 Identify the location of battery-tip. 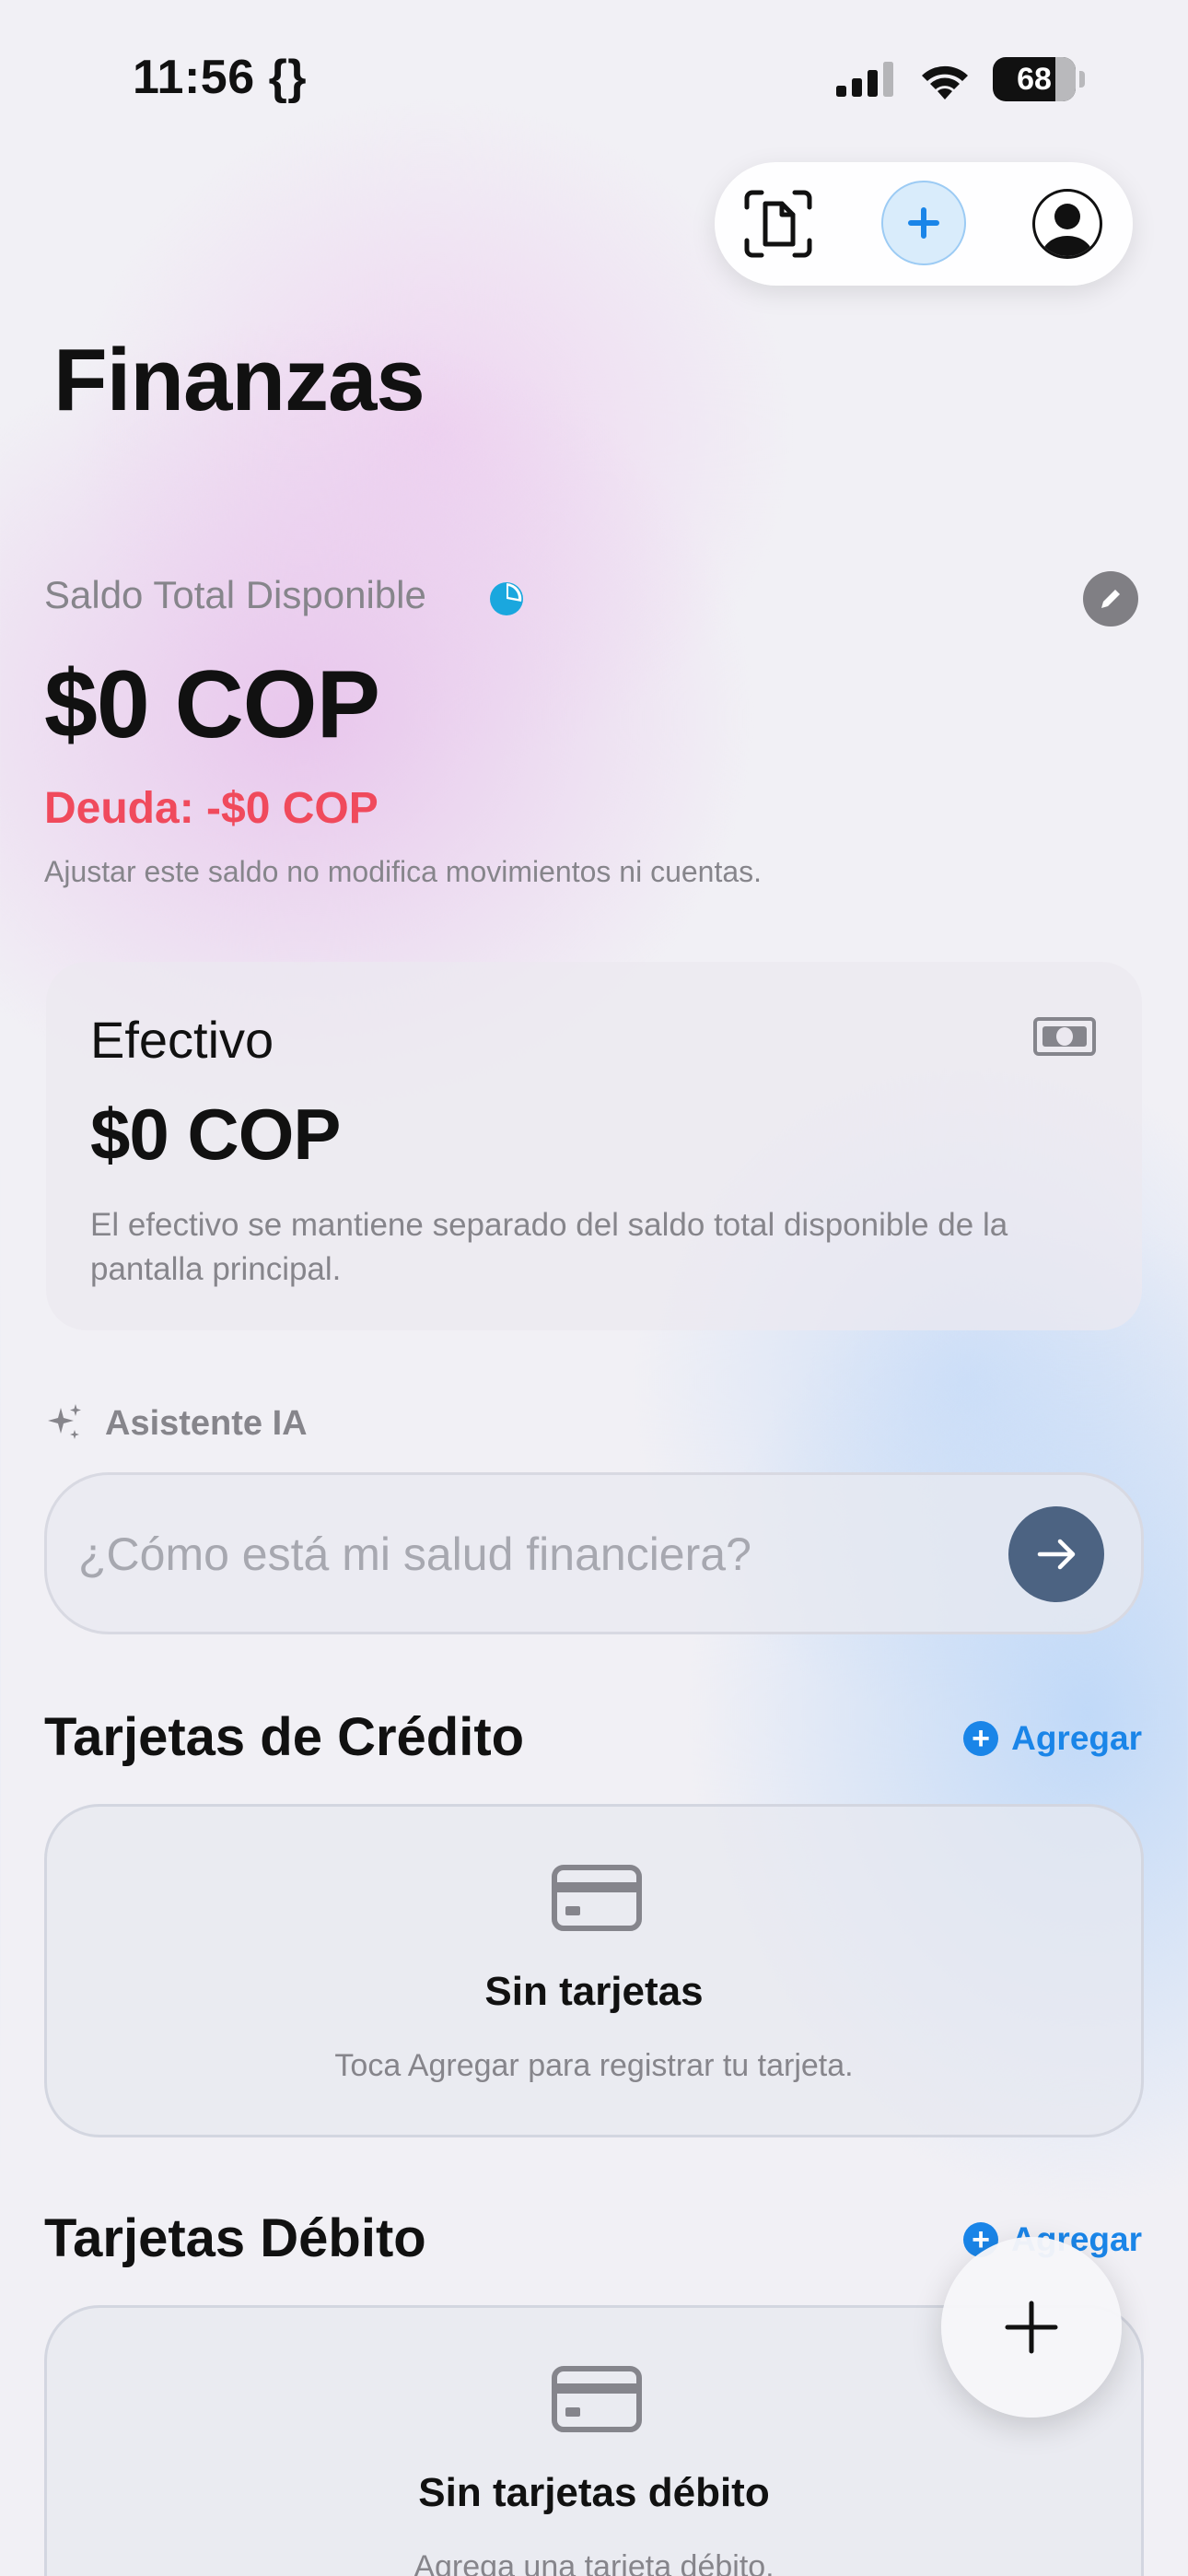
(1082, 79).